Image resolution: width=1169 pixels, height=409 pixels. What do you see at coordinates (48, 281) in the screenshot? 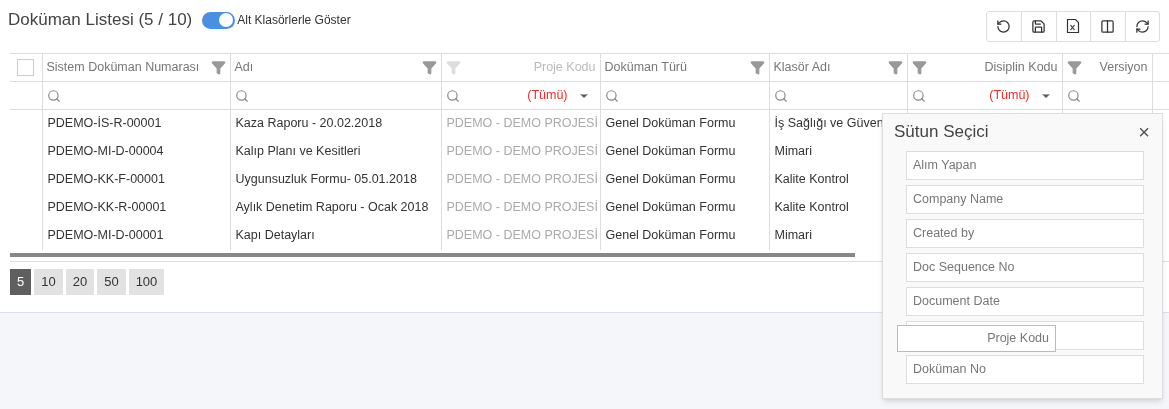
I see `page-size-button: 10` at bounding box center [48, 281].